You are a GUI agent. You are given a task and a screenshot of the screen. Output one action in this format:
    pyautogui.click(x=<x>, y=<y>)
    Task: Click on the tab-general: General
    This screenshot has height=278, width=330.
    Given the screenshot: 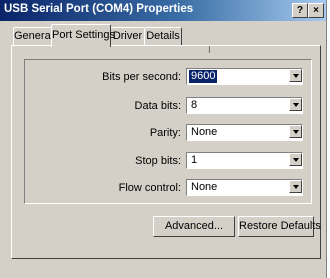 What is the action you would take?
    pyautogui.click(x=33, y=36)
    